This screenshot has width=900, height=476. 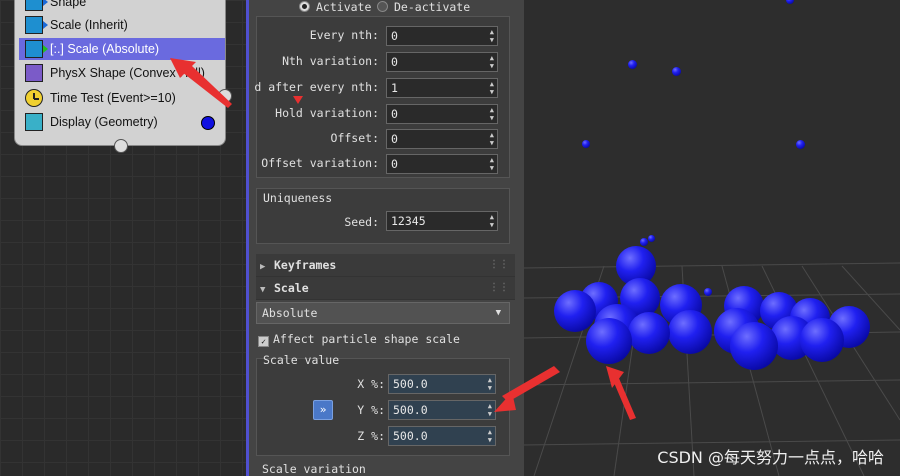 I want to click on scale-value-title: Scale value, so click(x=301, y=360).